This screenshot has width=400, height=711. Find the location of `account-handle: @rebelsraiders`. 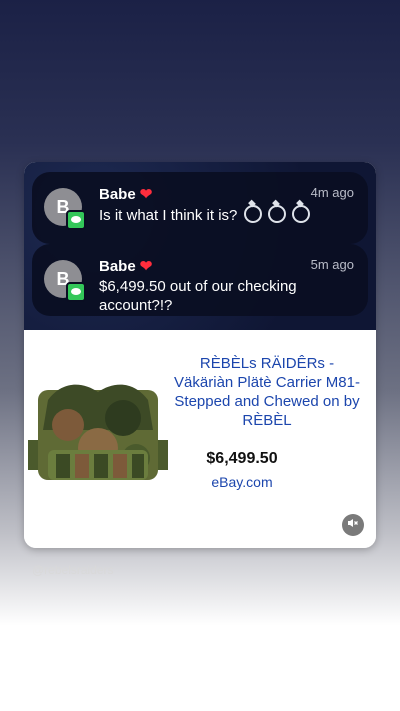

account-handle: @rebelsraiders is located at coordinates (73, 570).